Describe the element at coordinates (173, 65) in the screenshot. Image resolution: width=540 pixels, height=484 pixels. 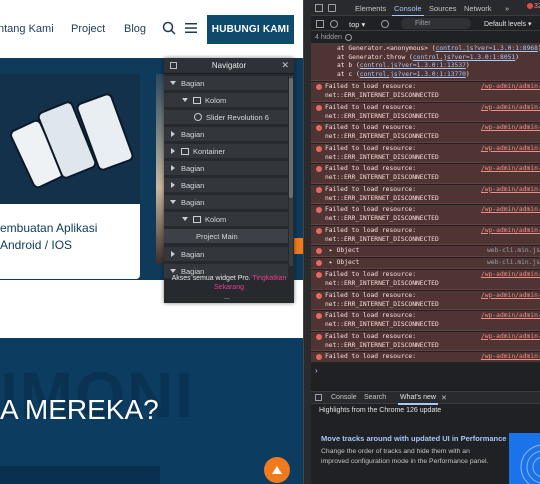
I see `collapse-all-icon` at that location.